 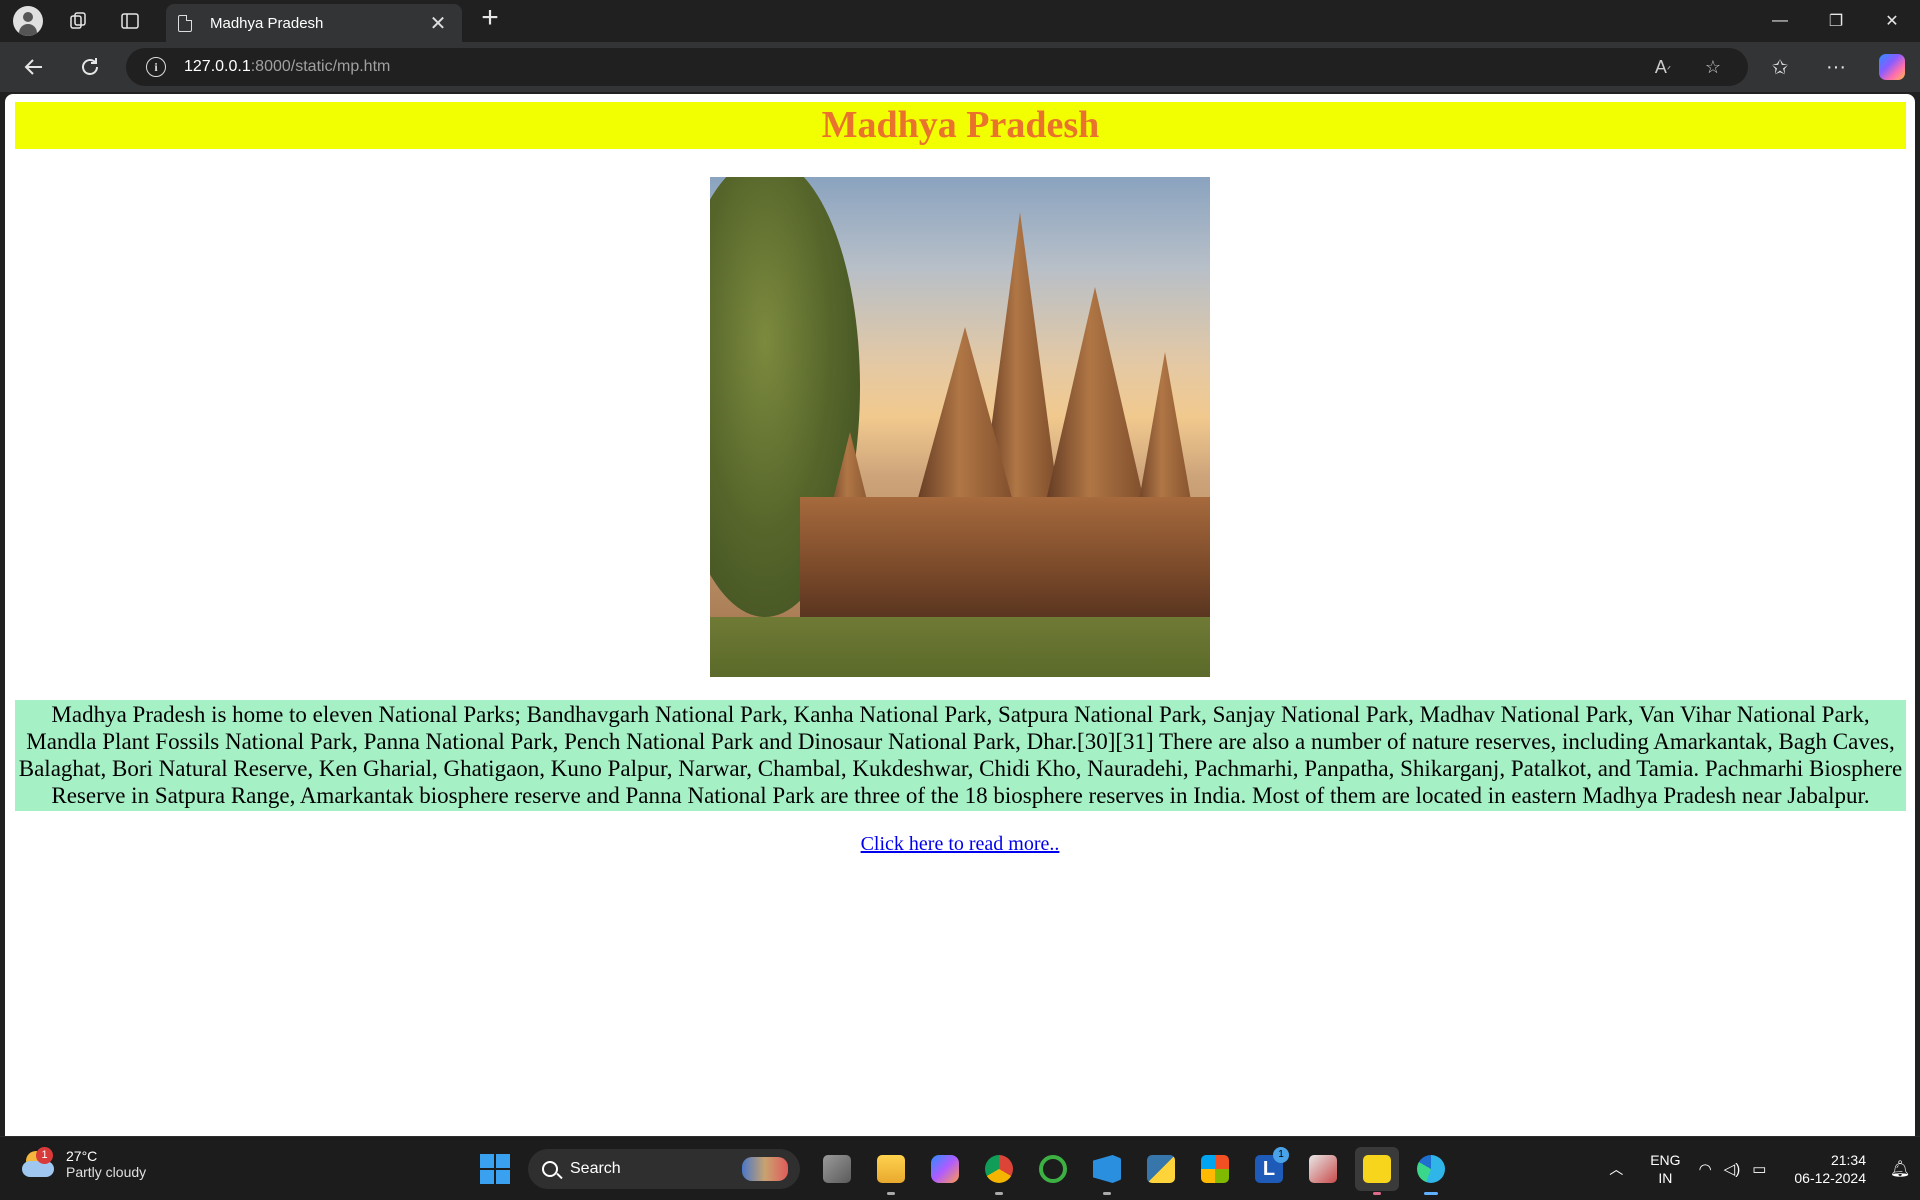 What do you see at coordinates (1713, 67) in the screenshot?
I see `favorite-star-icon: ☆` at bounding box center [1713, 67].